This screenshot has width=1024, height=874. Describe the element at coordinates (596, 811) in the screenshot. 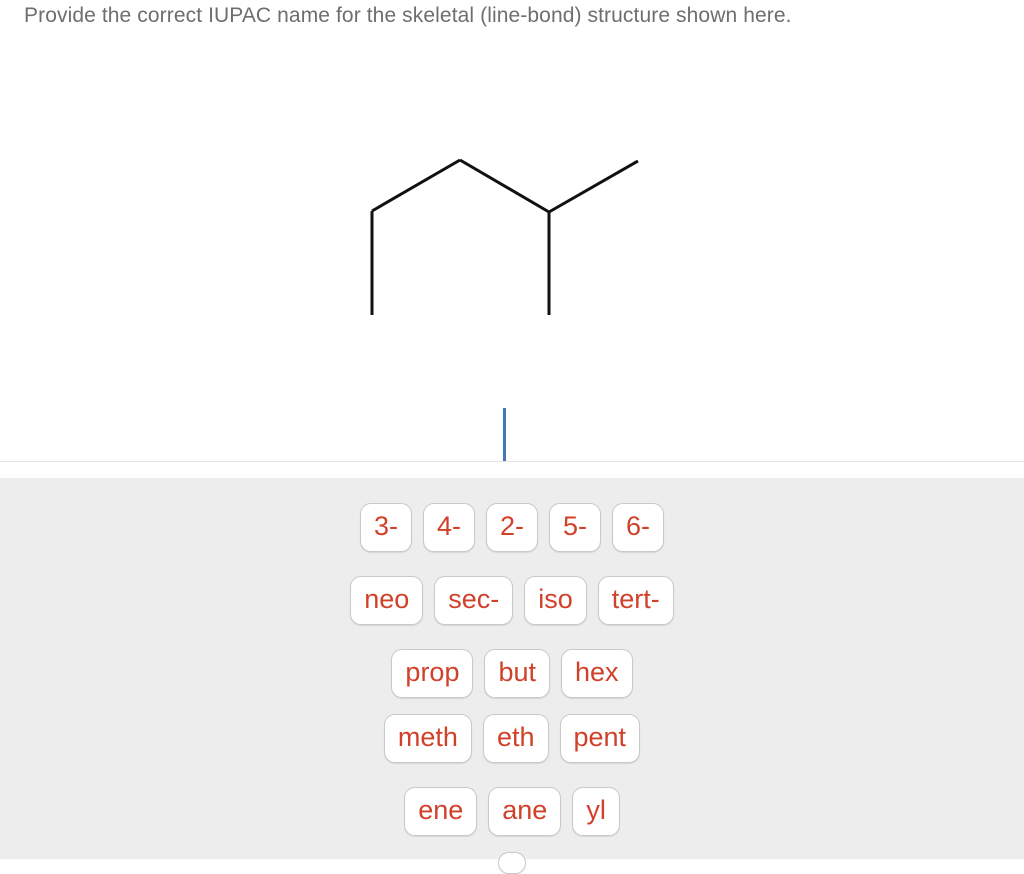

I see `token-button: yl` at that location.